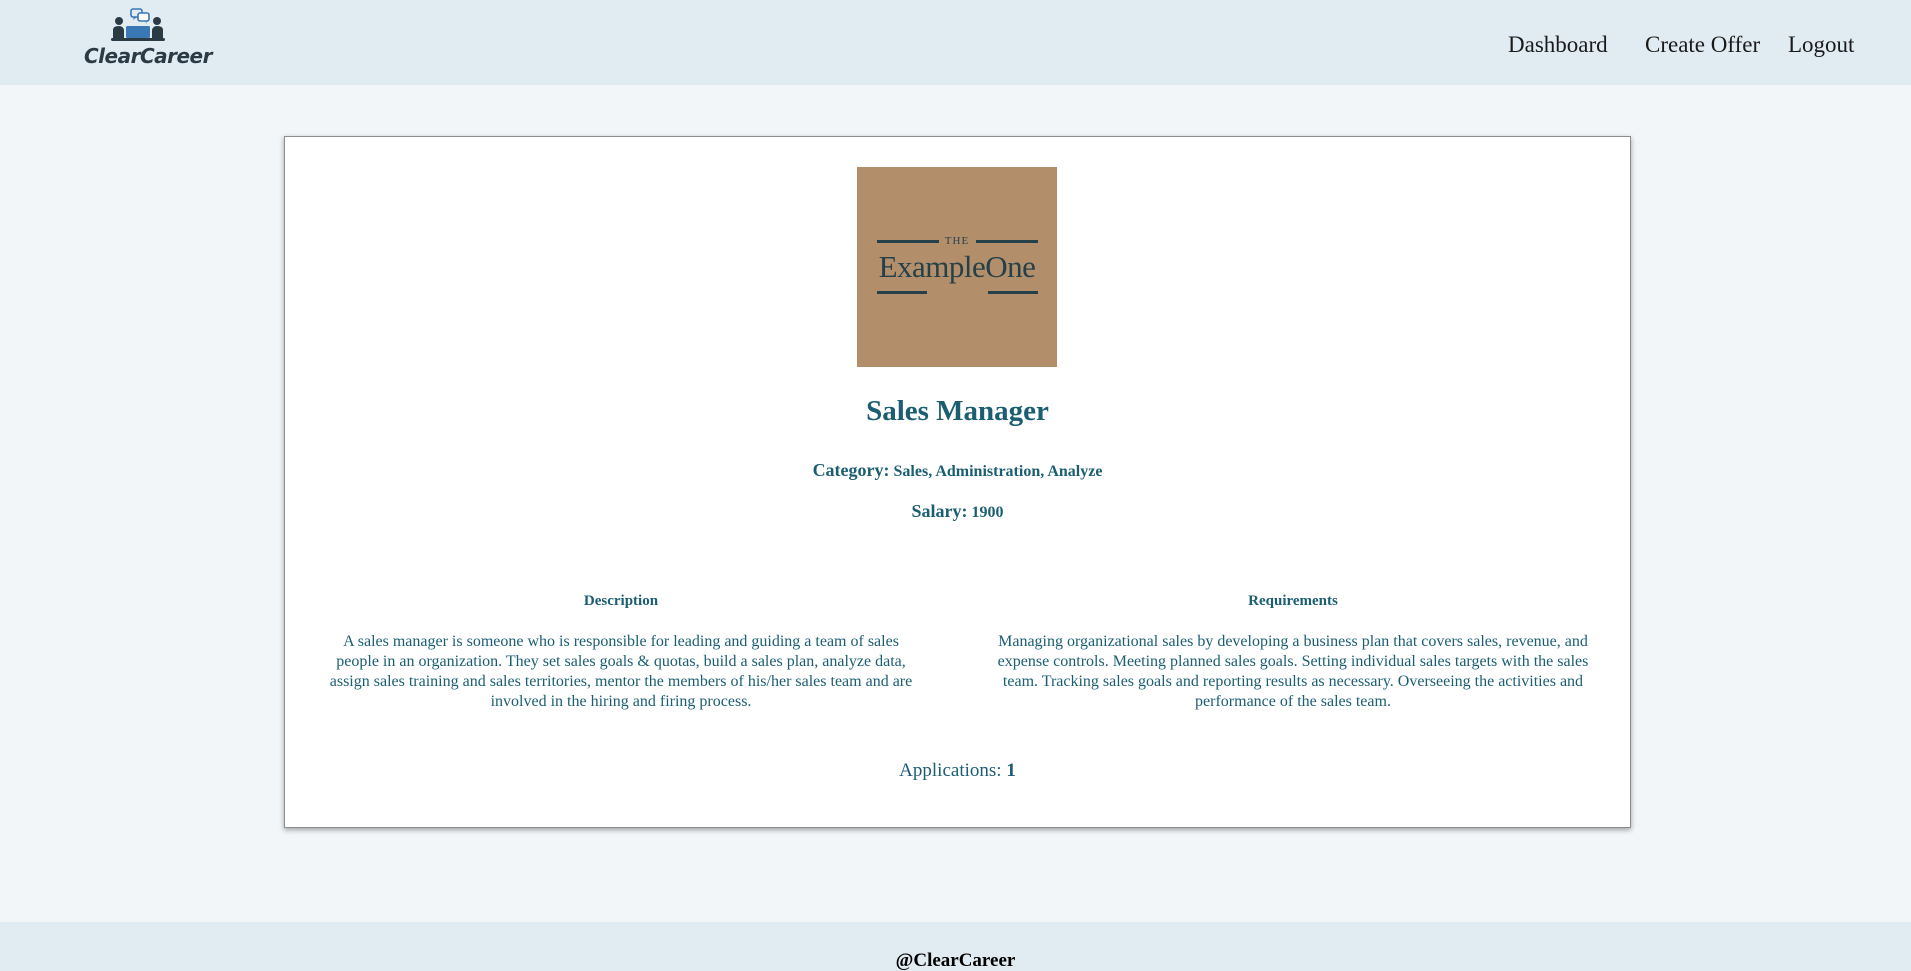 The image size is (1911, 971). I want to click on offer-category: Category: Sales, Administration, Analyze, so click(957, 470).